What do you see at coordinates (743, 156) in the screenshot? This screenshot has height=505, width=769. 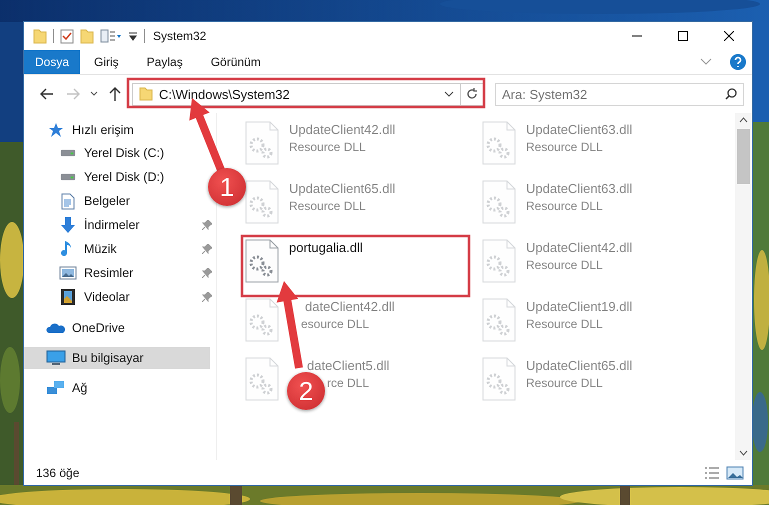 I see `scroll-thumb` at bounding box center [743, 156].